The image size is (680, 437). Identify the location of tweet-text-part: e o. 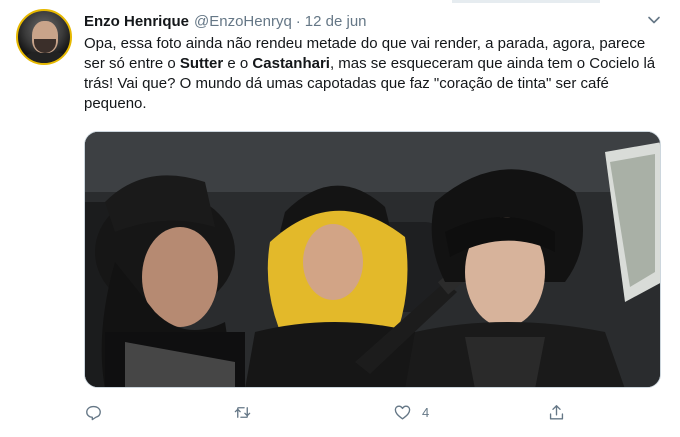
(238, 63).